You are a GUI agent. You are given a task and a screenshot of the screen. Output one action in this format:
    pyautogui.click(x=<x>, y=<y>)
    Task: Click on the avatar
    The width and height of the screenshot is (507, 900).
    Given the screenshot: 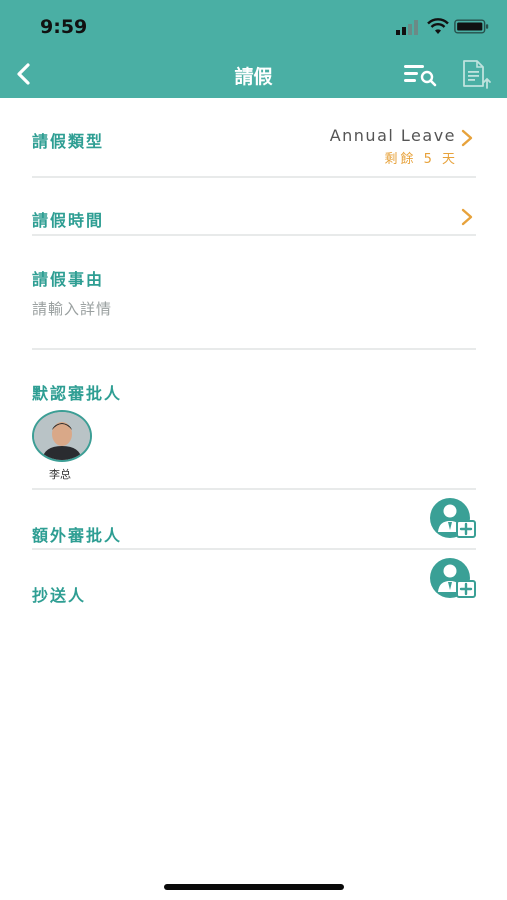 What is the action you would take?
    pyautogui.click(x=62, y=436)
    